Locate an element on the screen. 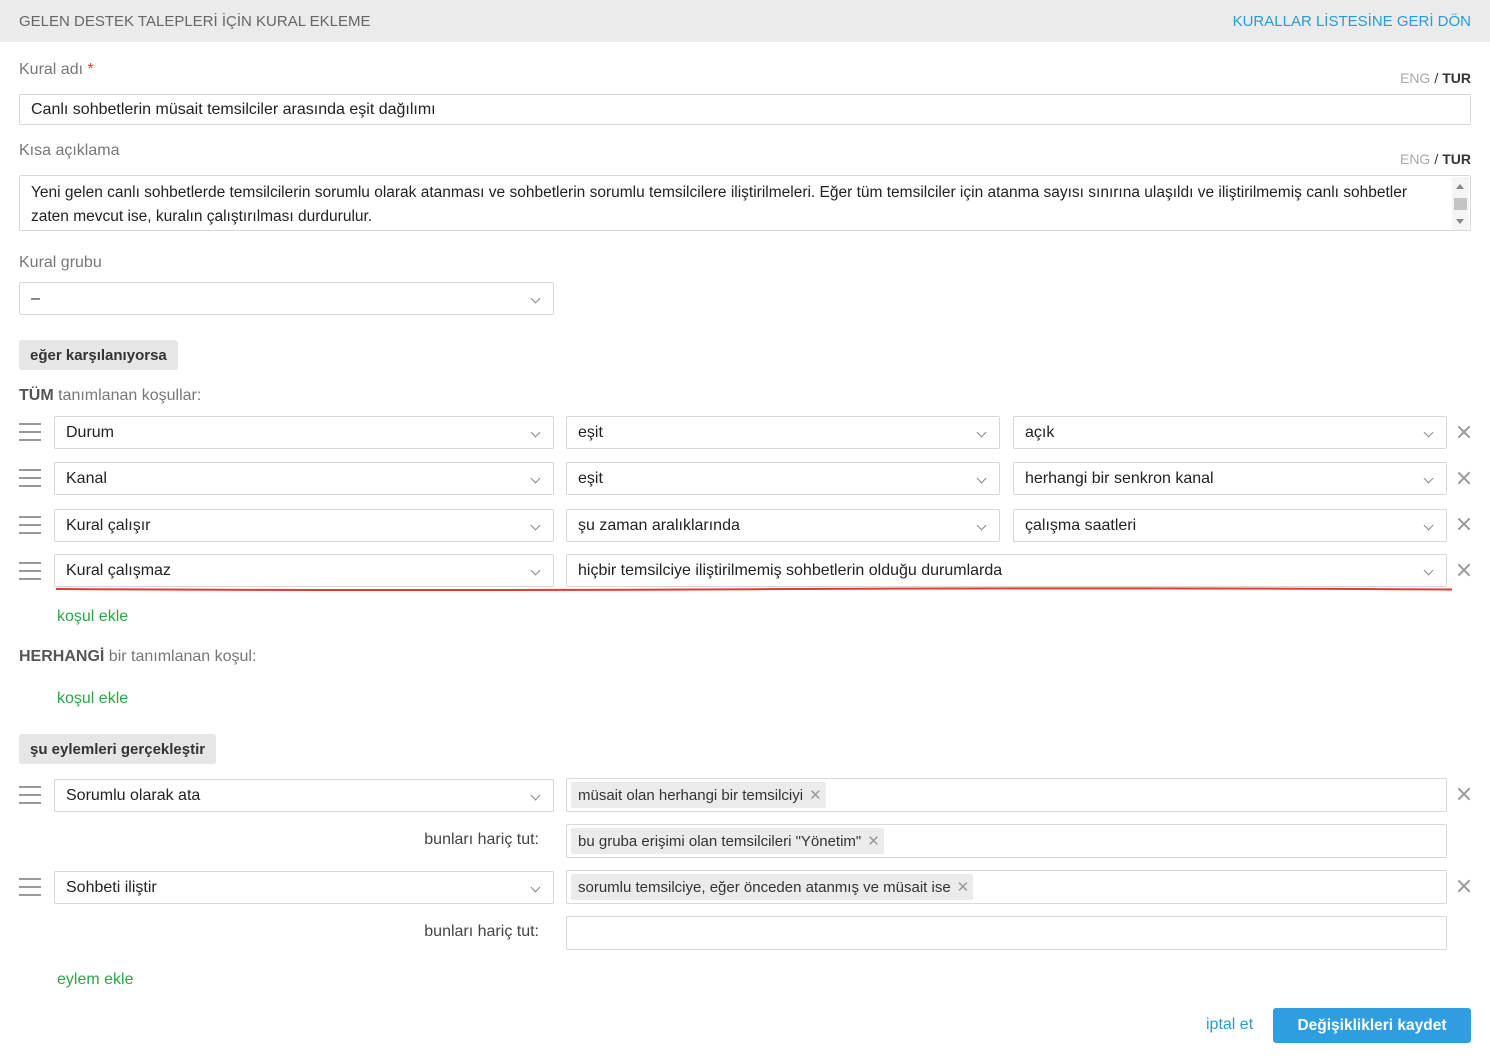  condition-value-value: herhangi bir senkron kanal is located at coordinates (1119, 478).